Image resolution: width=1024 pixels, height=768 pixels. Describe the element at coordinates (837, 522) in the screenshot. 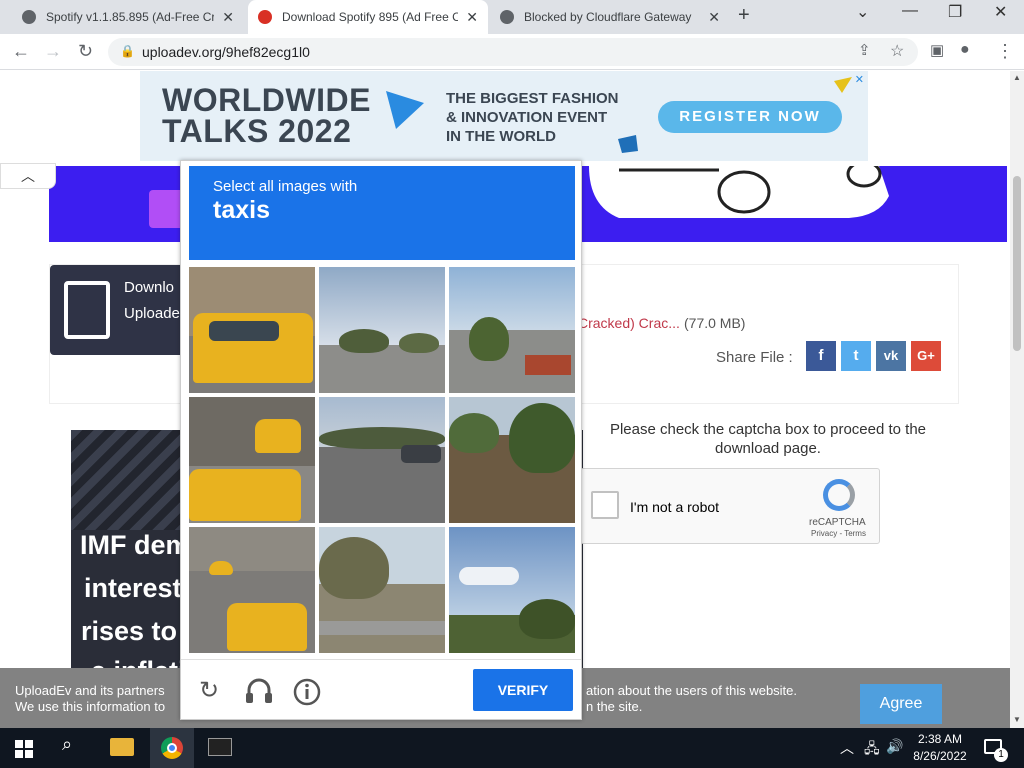

I see `recaptcha-brand: reCAPTCHA` at that location.